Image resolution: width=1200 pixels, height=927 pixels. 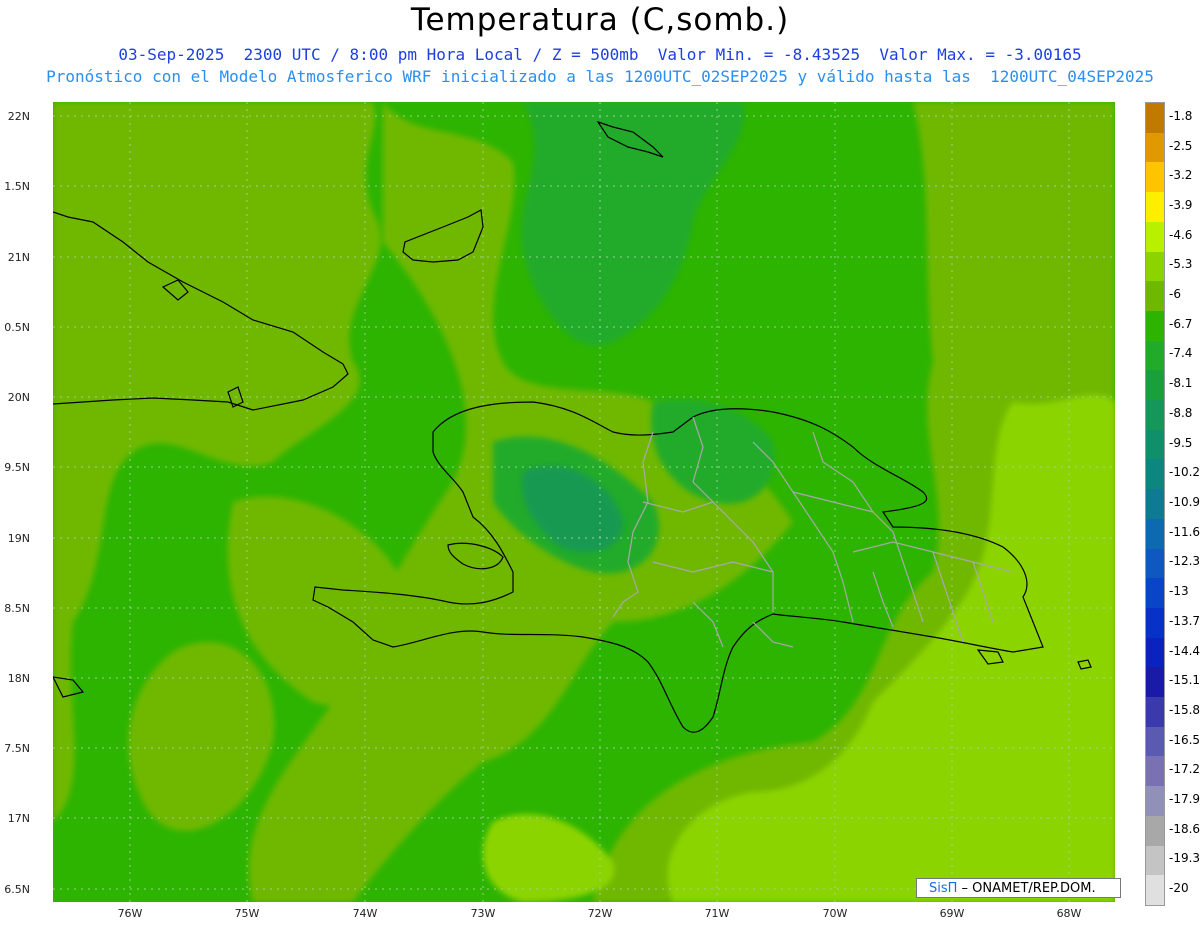 What do you see at coordinates (17, 186) in the screenshot?
I see `ytick-label: 1.5N` at bounding box center [17, 186].